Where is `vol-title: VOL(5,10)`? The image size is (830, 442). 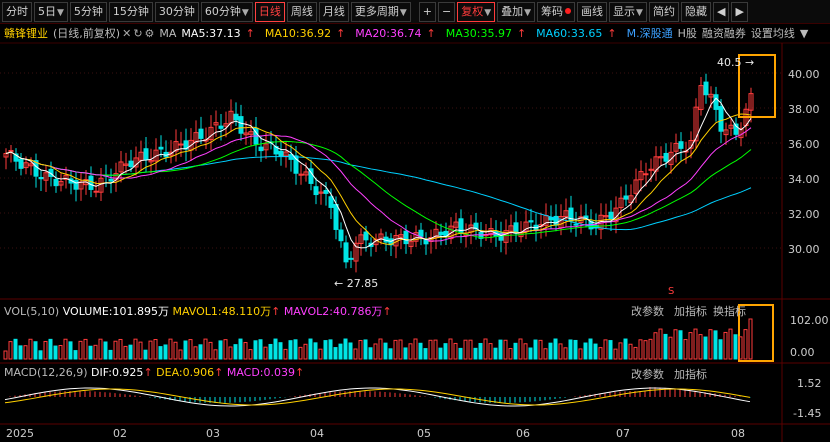
vol-title: VOL(5,10) is located at coordinates (32, 311).